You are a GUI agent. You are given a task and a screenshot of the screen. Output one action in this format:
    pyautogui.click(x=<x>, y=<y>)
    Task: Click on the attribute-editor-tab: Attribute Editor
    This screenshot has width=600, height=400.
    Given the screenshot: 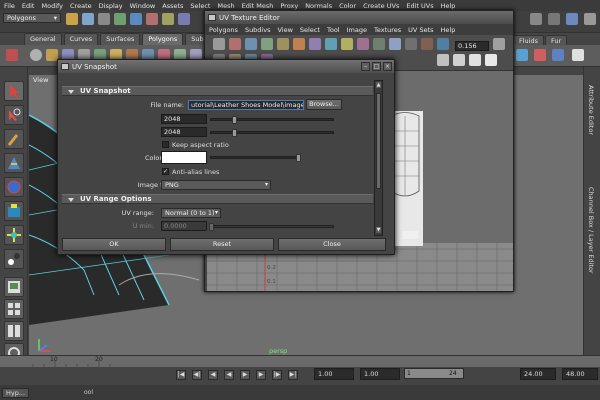 What is the action you would take?
    pyautogui.click(x=591, y=110)
    